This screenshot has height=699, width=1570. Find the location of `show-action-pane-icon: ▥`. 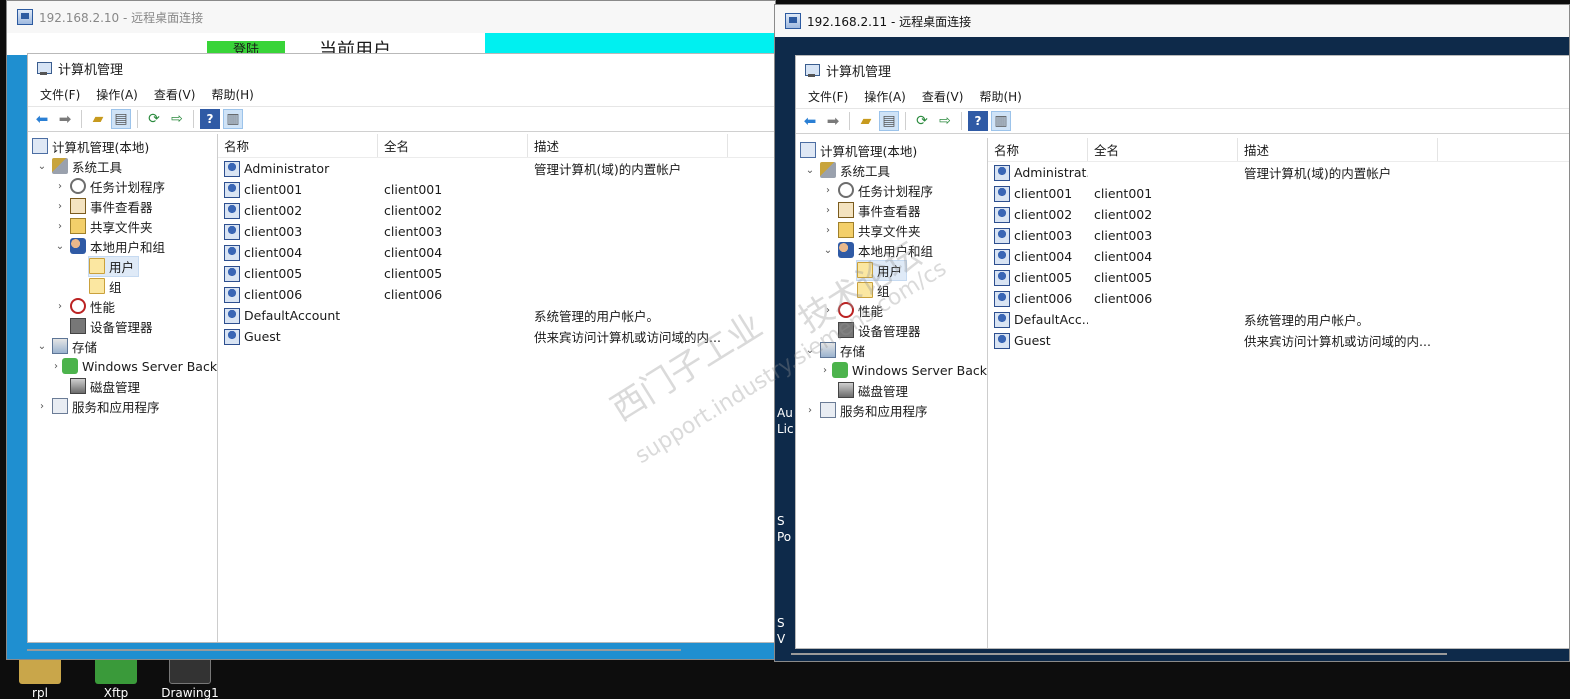

show-action-pane-icon: ▥ is located at coordinates (1001, 121).